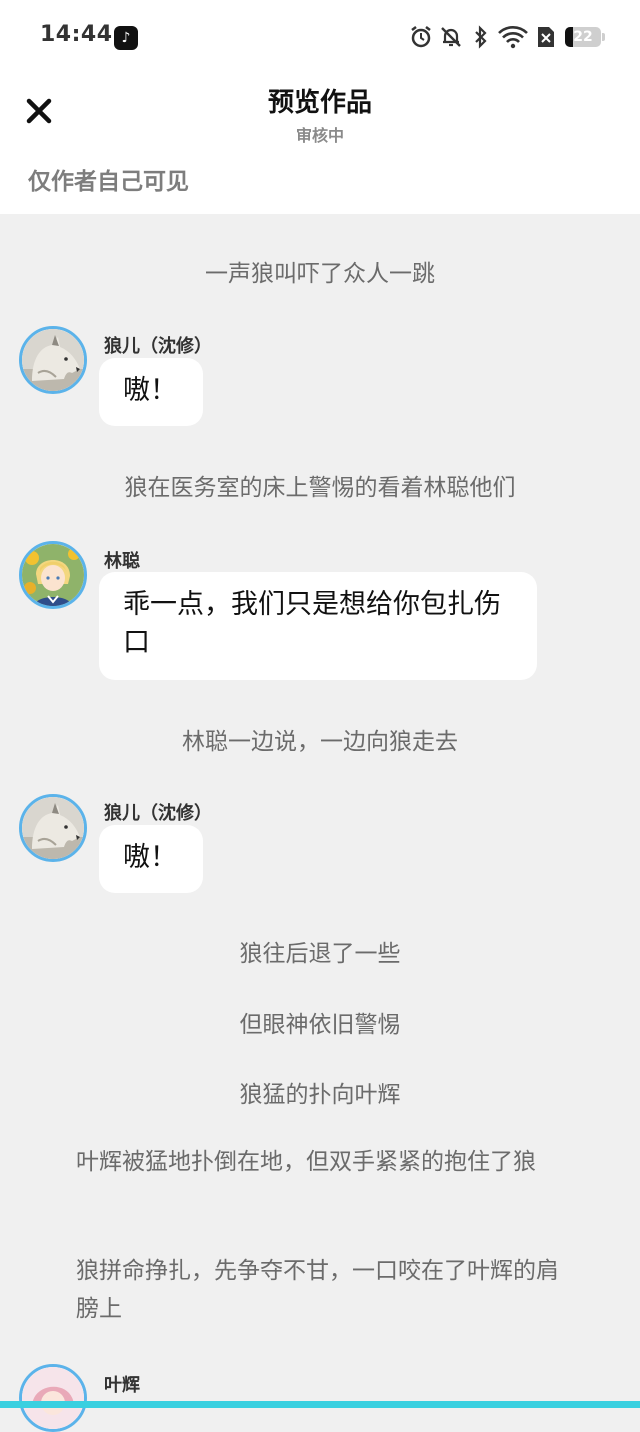  What do you see at coordinates (546, 37) in the screenshot?
I see `sim-icon` at bounding box center [546, 37].